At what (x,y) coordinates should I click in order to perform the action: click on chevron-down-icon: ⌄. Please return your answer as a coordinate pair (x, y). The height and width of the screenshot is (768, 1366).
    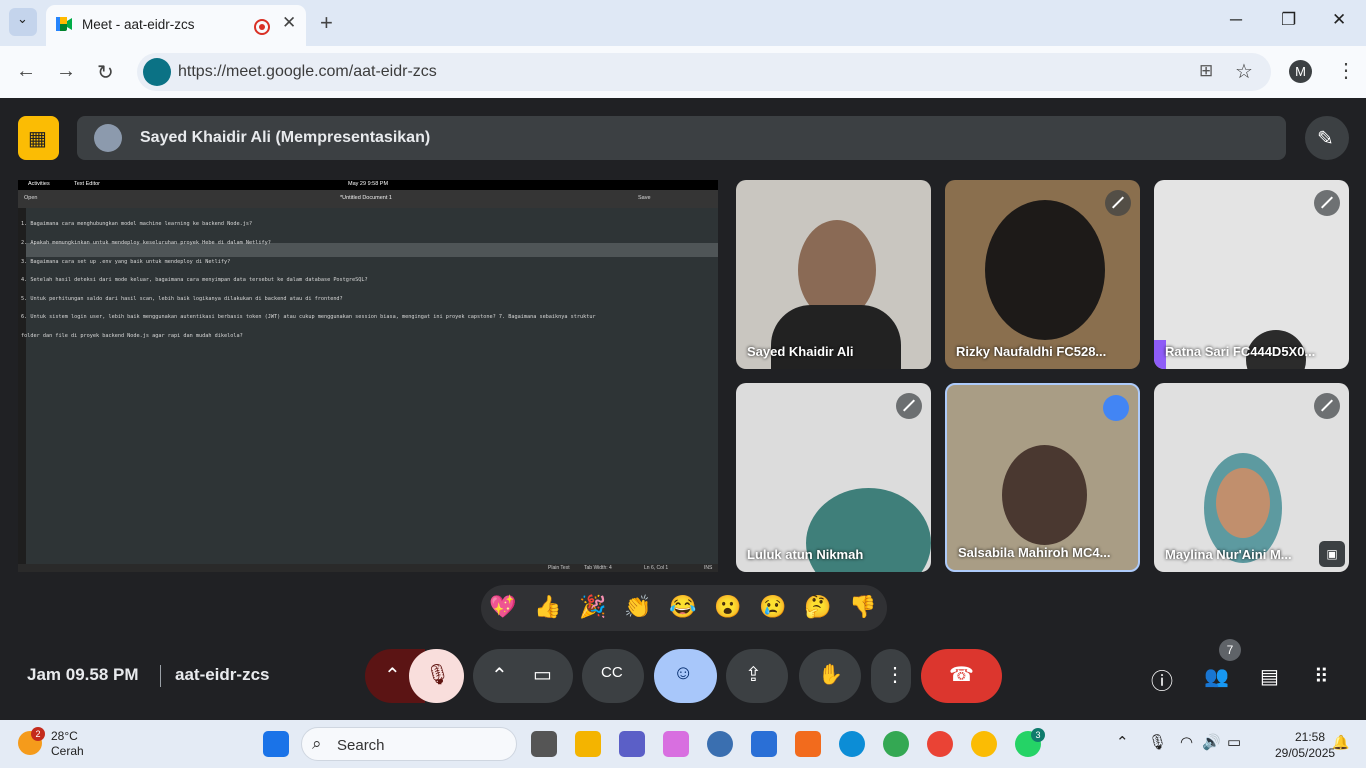
    Looking at the image, I should click on (22, 18).